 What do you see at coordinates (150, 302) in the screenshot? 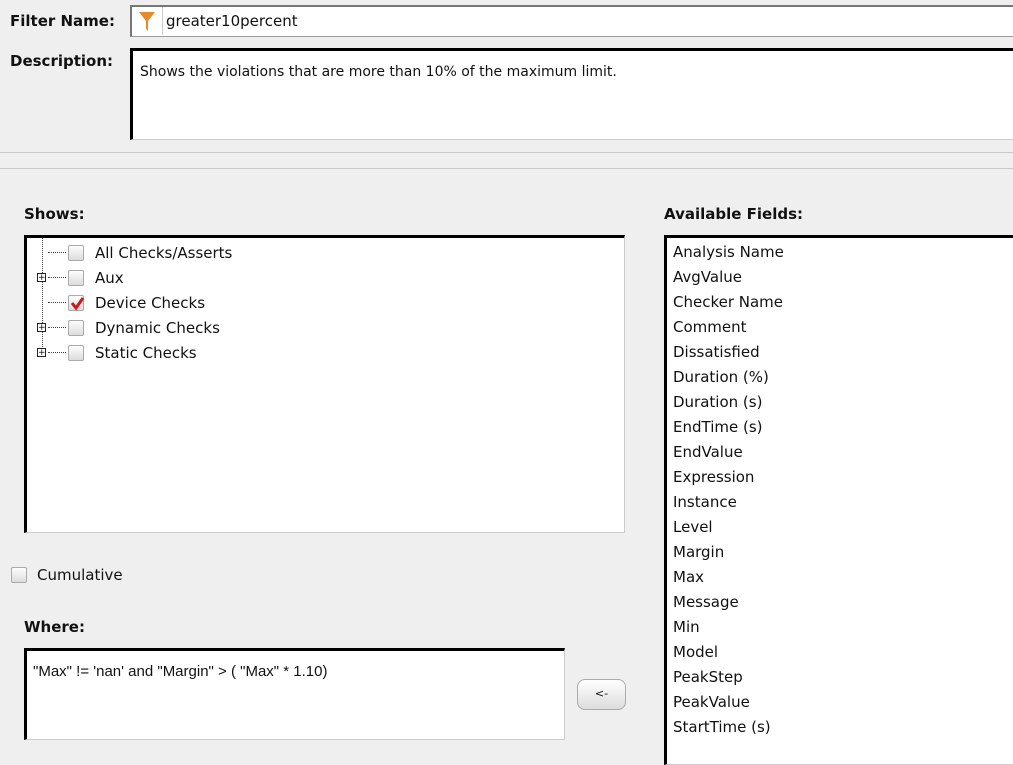
I see `tree-item-label: Device Checks` at bounding box center [150, 302].